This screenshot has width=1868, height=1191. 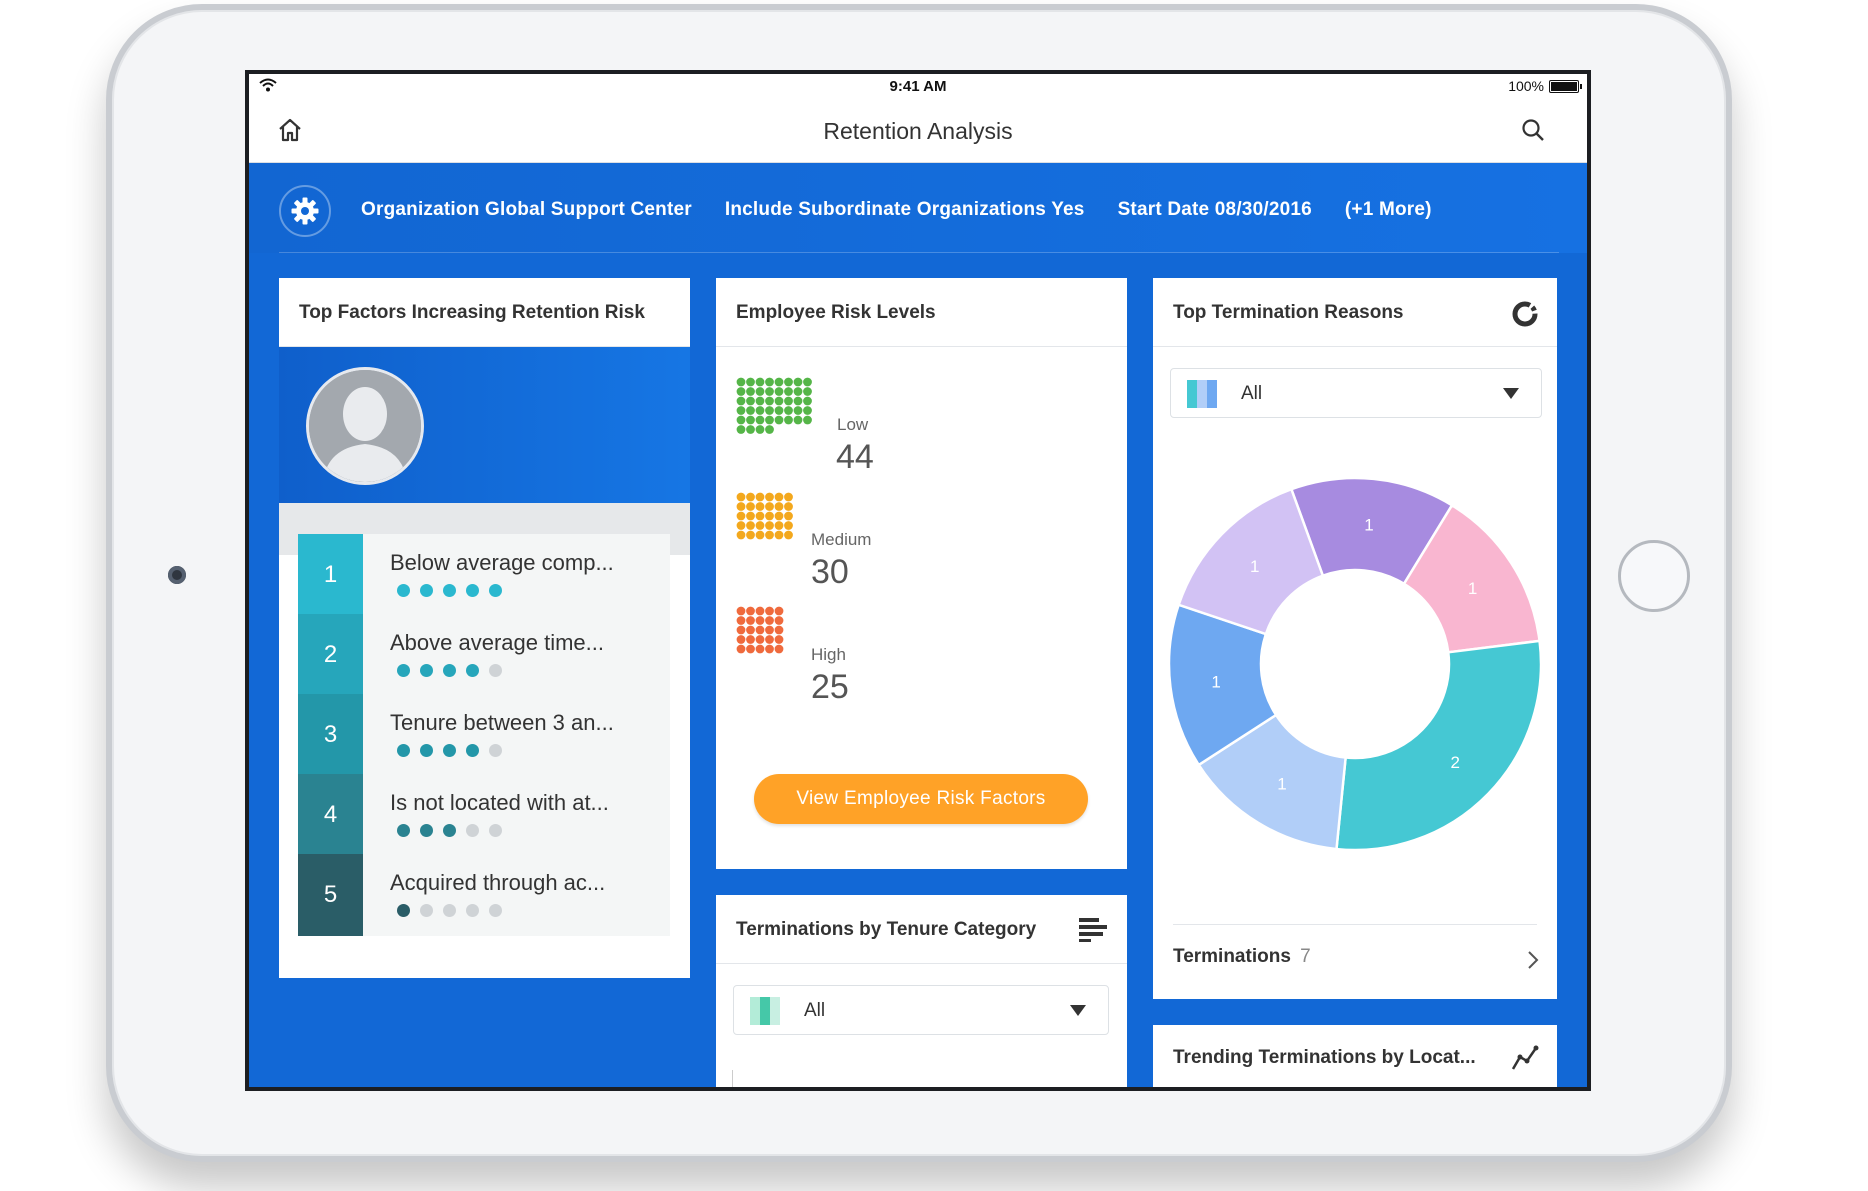 I want to click on donut-chart-icon, so click(x=1525, y=314).